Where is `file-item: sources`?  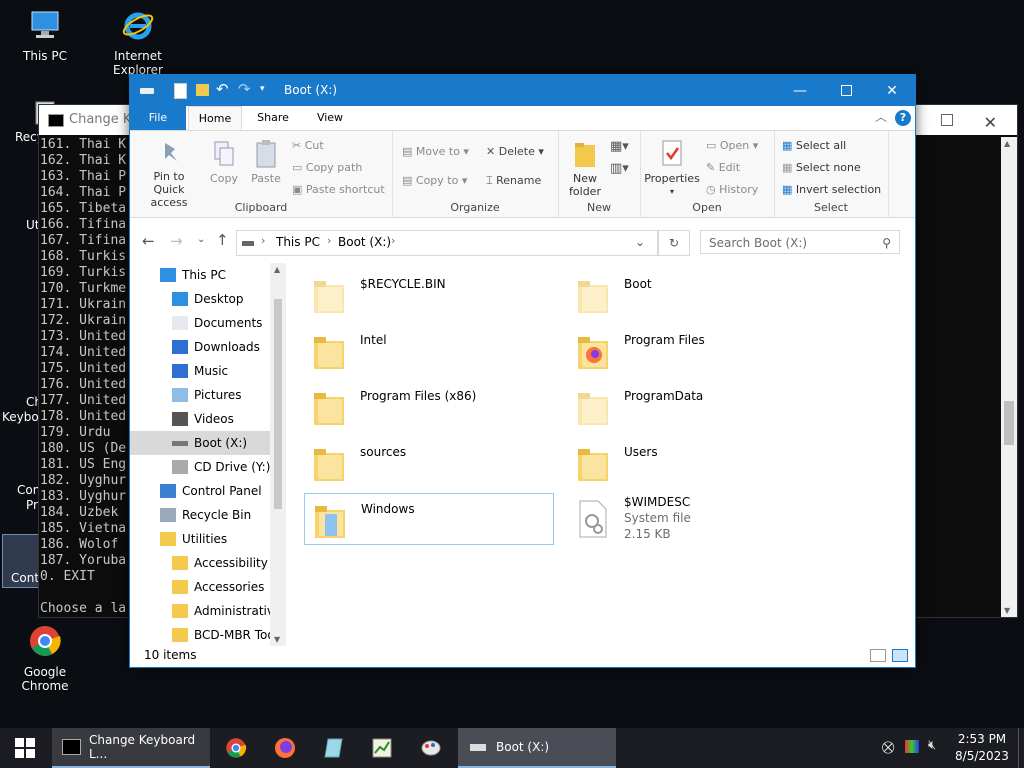 file-item: sources is located at coordinates (429, 463).